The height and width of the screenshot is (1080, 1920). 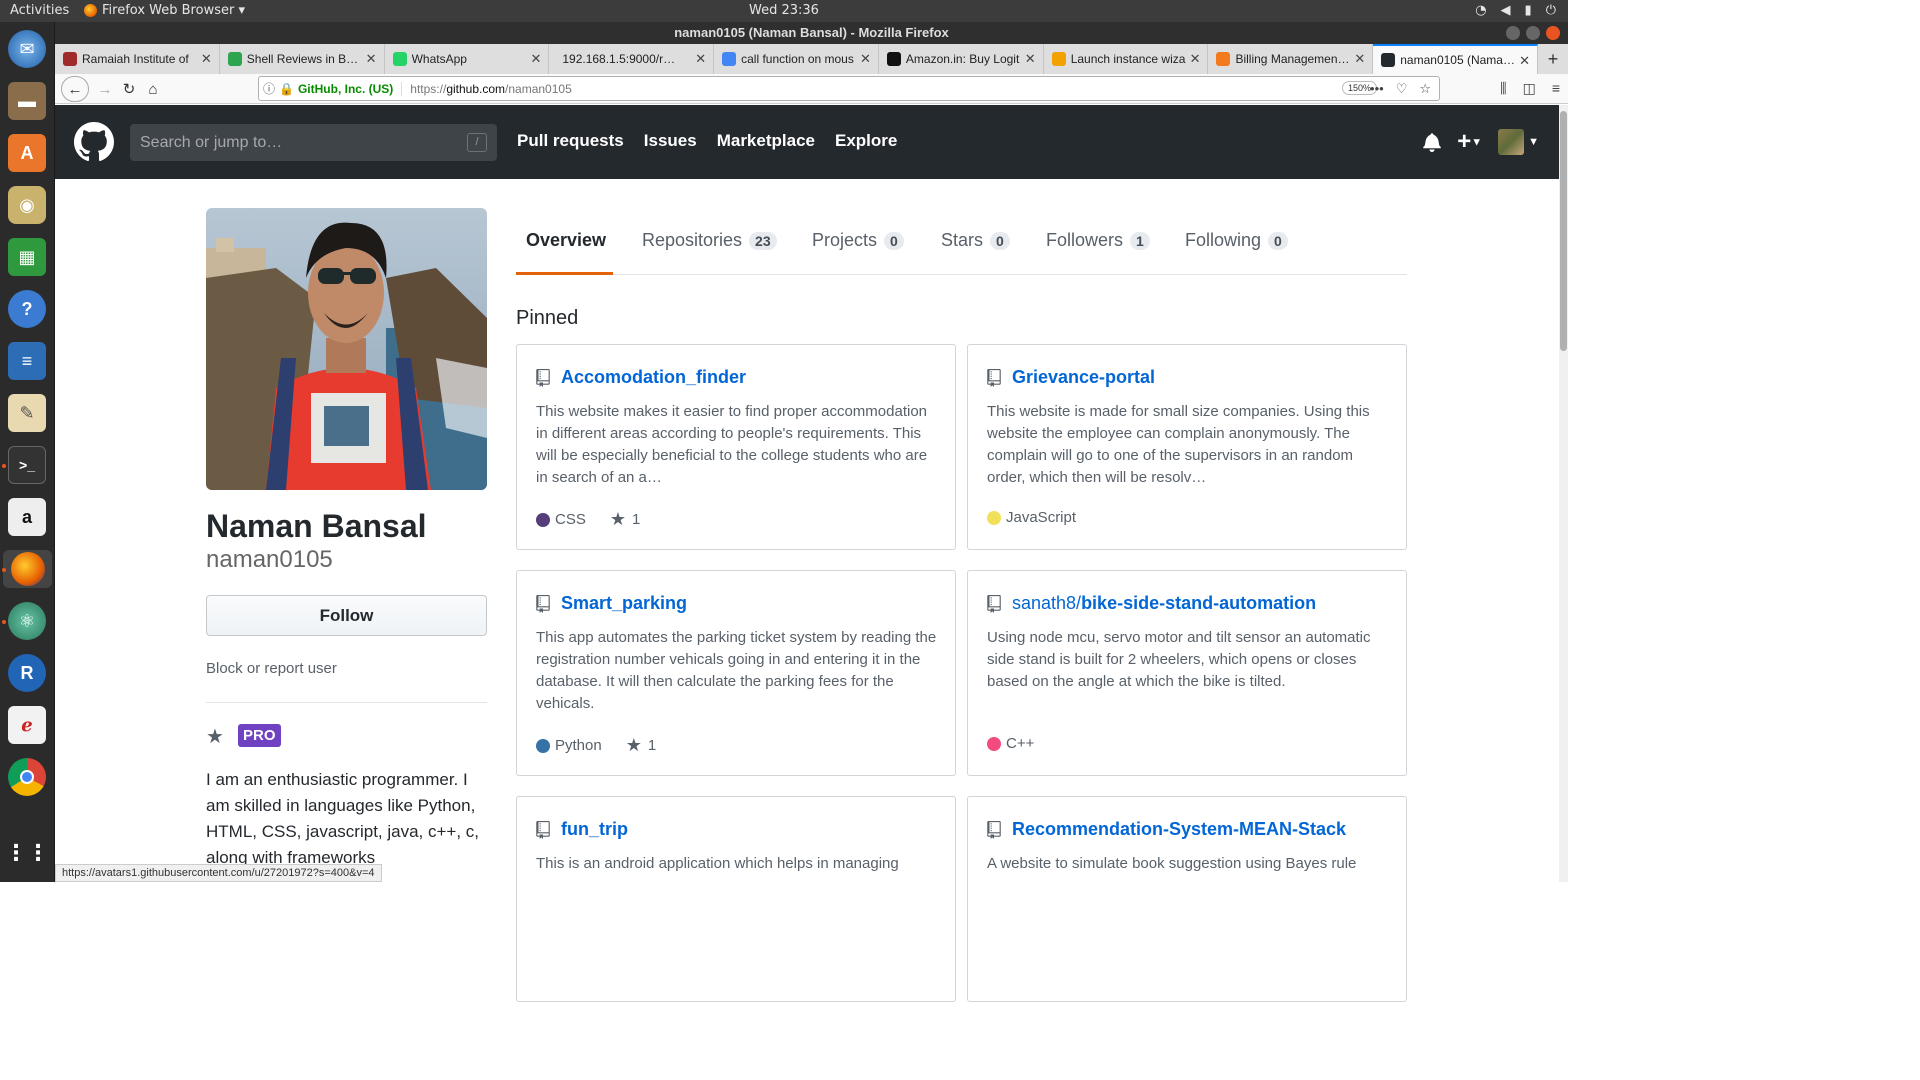 I want to click on browser-tab: Launch instance wiza ✕, so click(x=1126, y=59).